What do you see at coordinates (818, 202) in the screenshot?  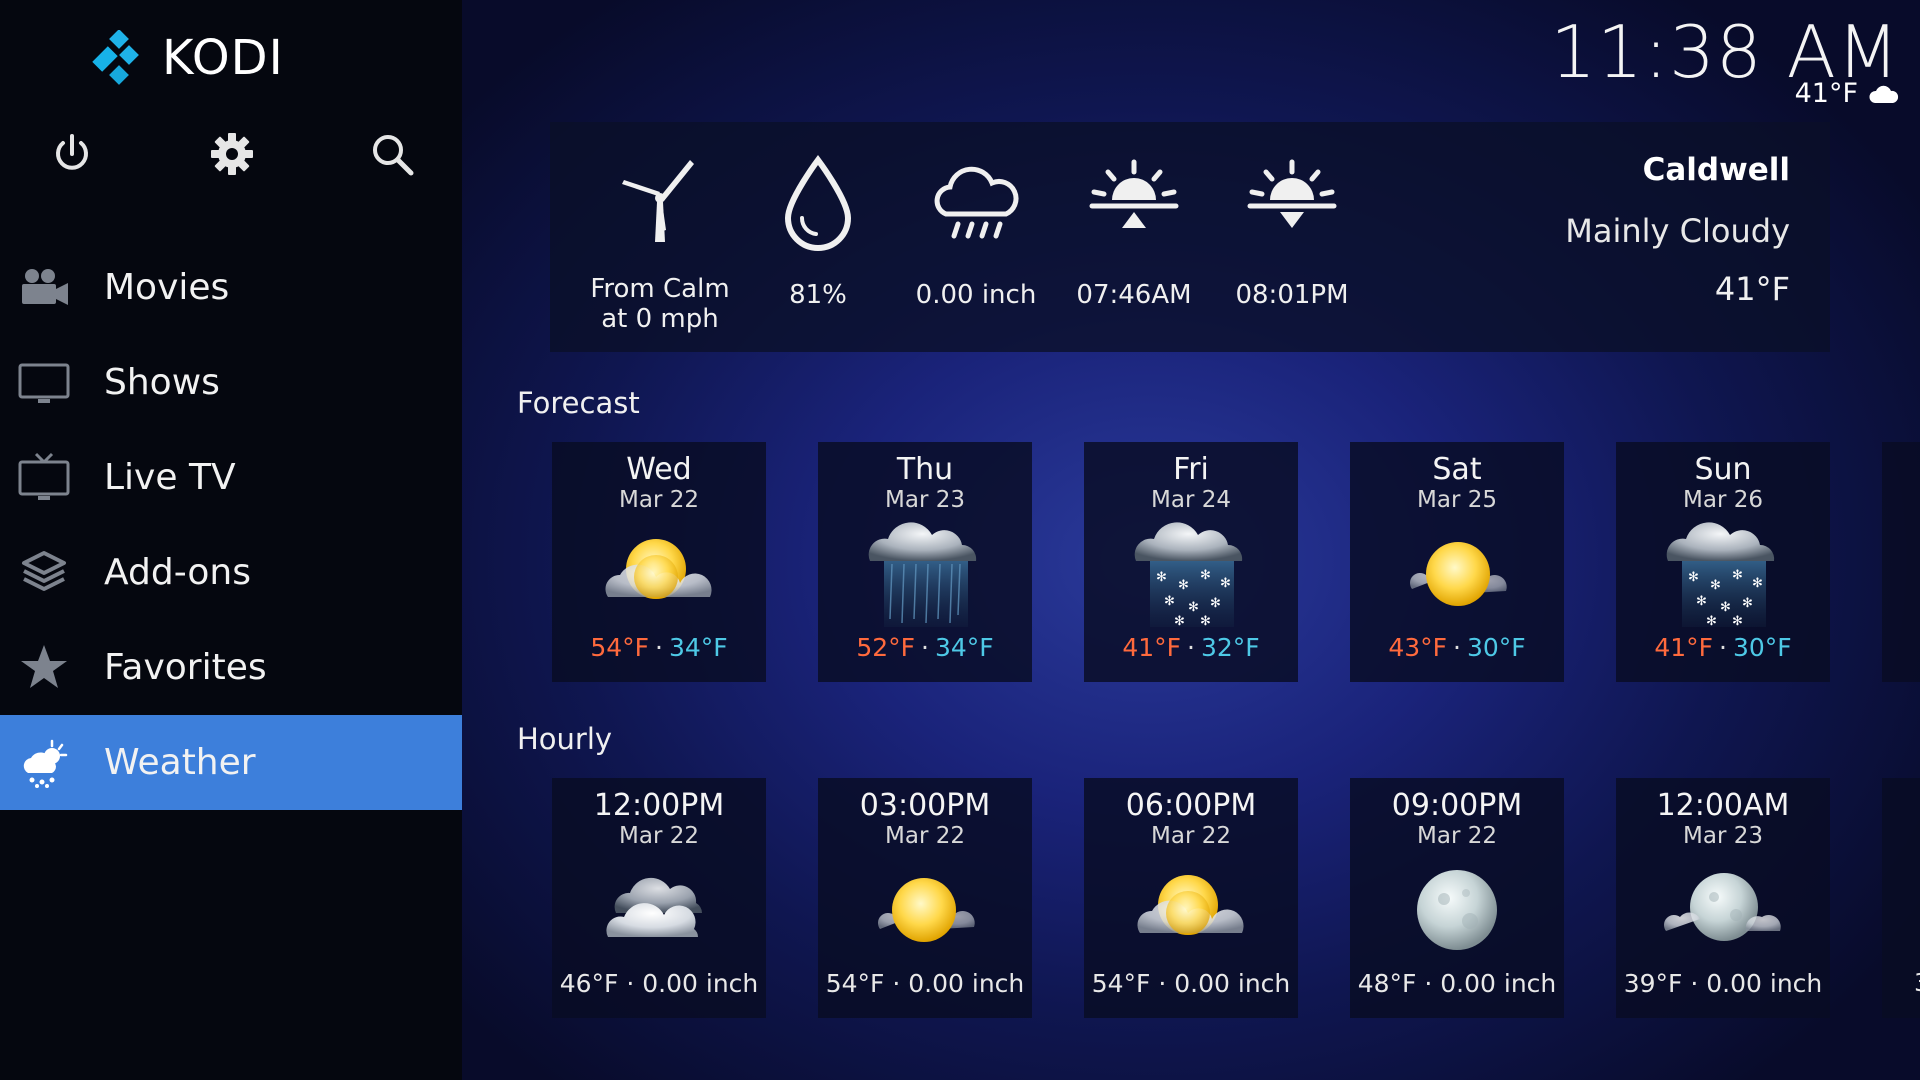 I see `humidity-drop-icon` at bounding box center [818, 202].